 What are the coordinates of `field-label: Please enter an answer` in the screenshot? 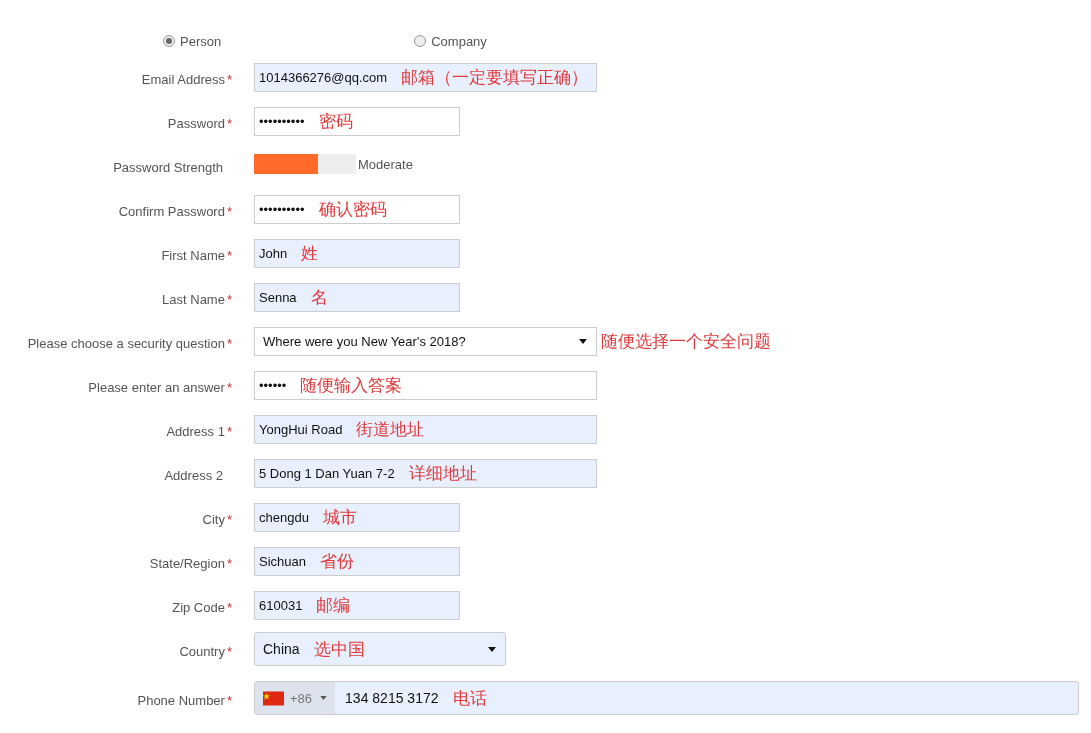 It's located at (156, 387).